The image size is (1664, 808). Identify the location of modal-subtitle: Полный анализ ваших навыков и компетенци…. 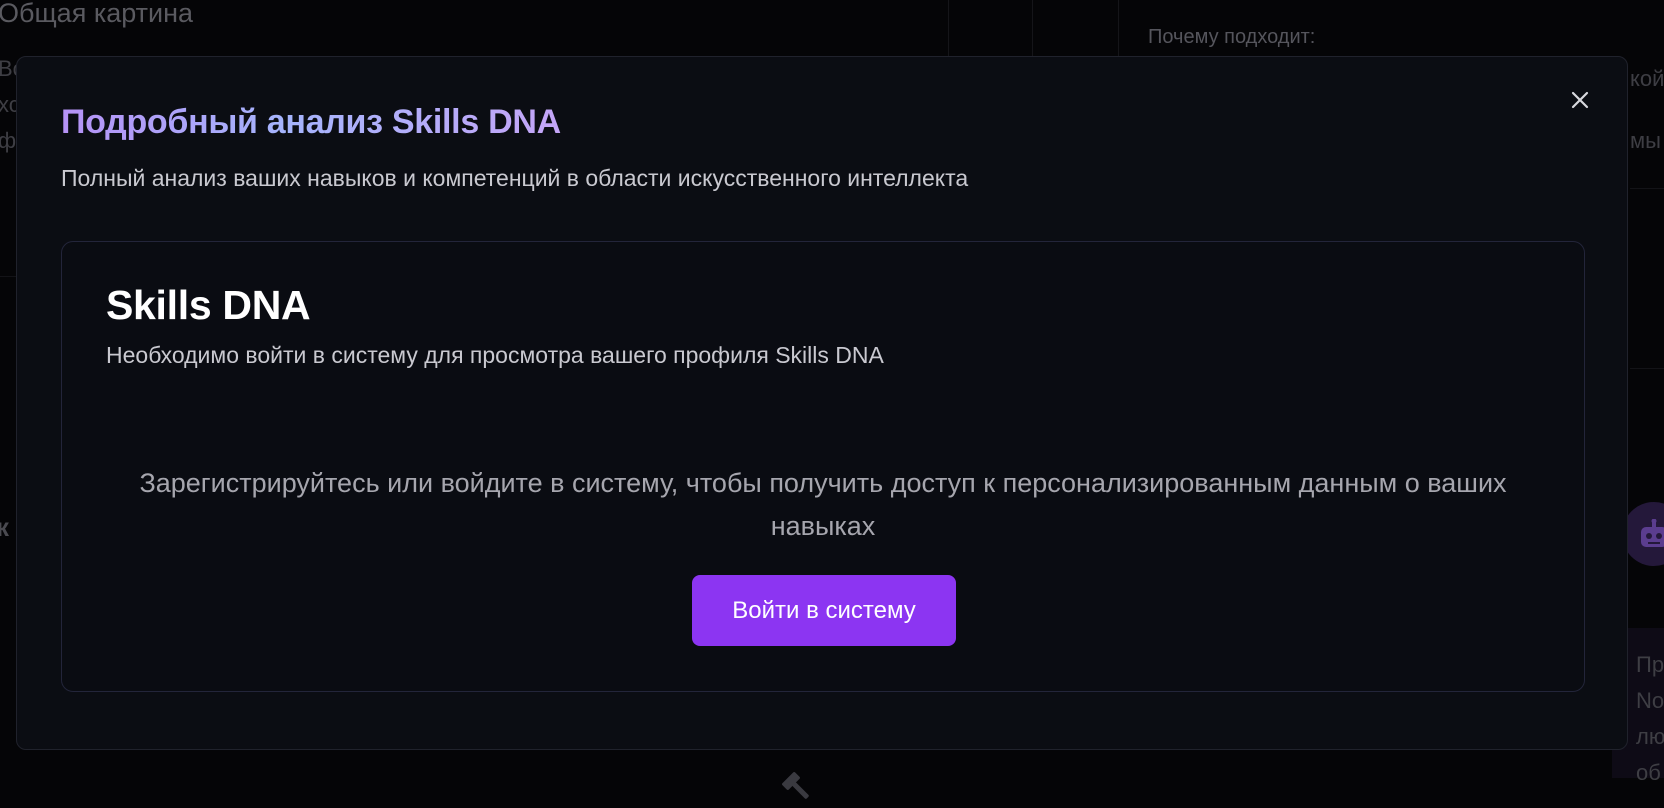
(515, 178).